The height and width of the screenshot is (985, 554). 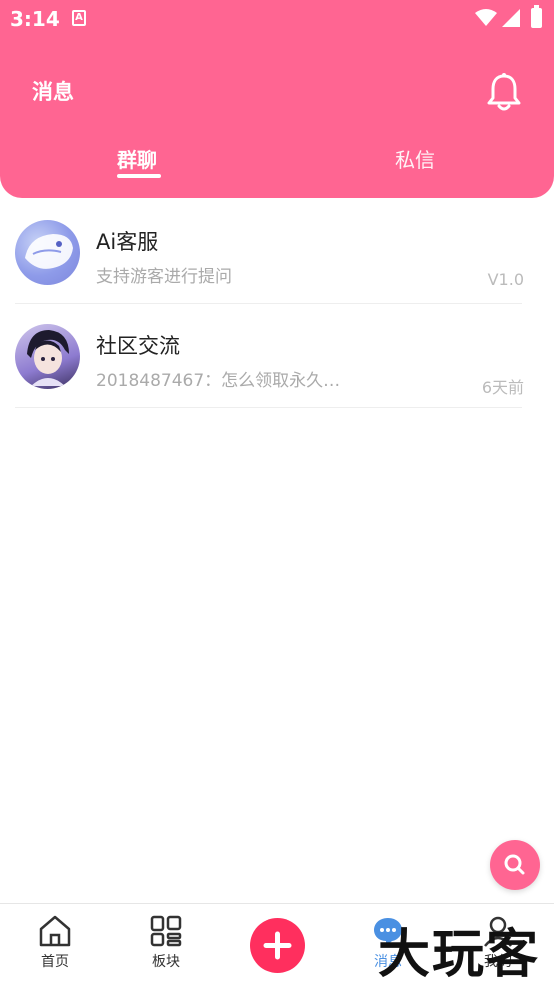 What do you see at coordinates (502, 387) in the screenshot?
I see `conversation-time: 6天前` at bounding box center [502, 387].